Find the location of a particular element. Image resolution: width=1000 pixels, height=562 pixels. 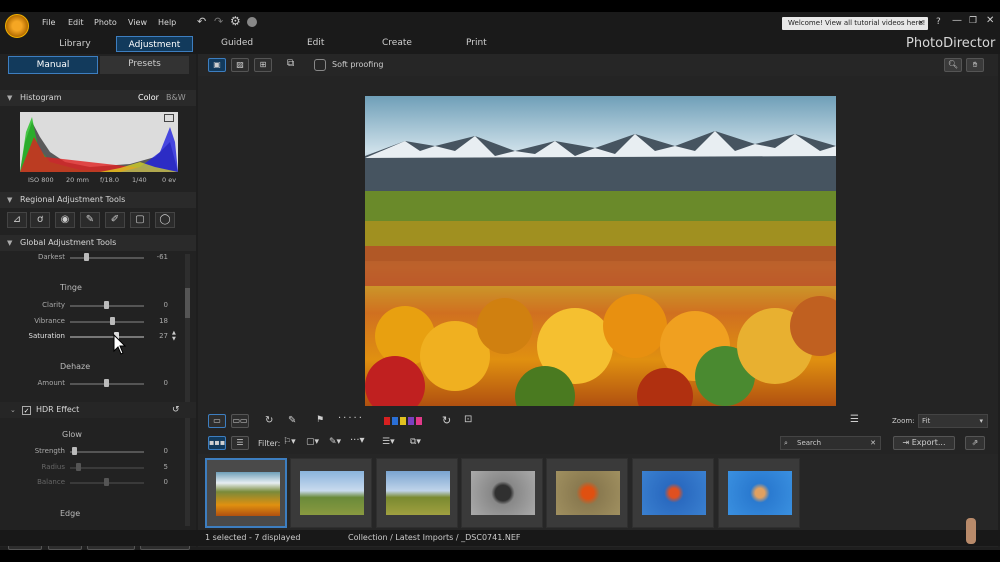

vibrance-track is located at coordinates (107, 322).